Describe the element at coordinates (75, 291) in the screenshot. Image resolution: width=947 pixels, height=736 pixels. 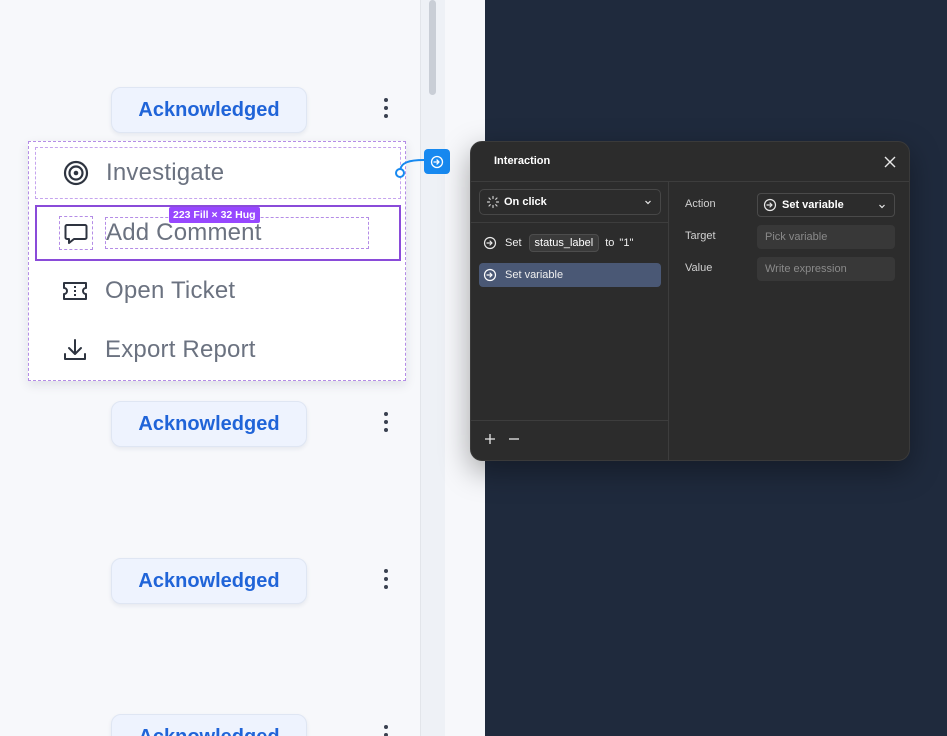
I see `ticket-icon` at that location.